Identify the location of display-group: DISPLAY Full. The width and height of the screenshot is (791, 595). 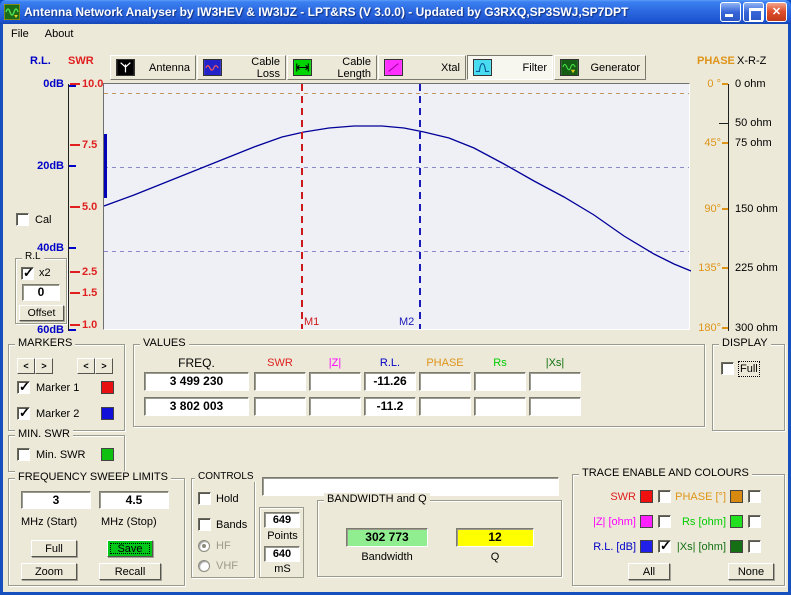
(748, 384).